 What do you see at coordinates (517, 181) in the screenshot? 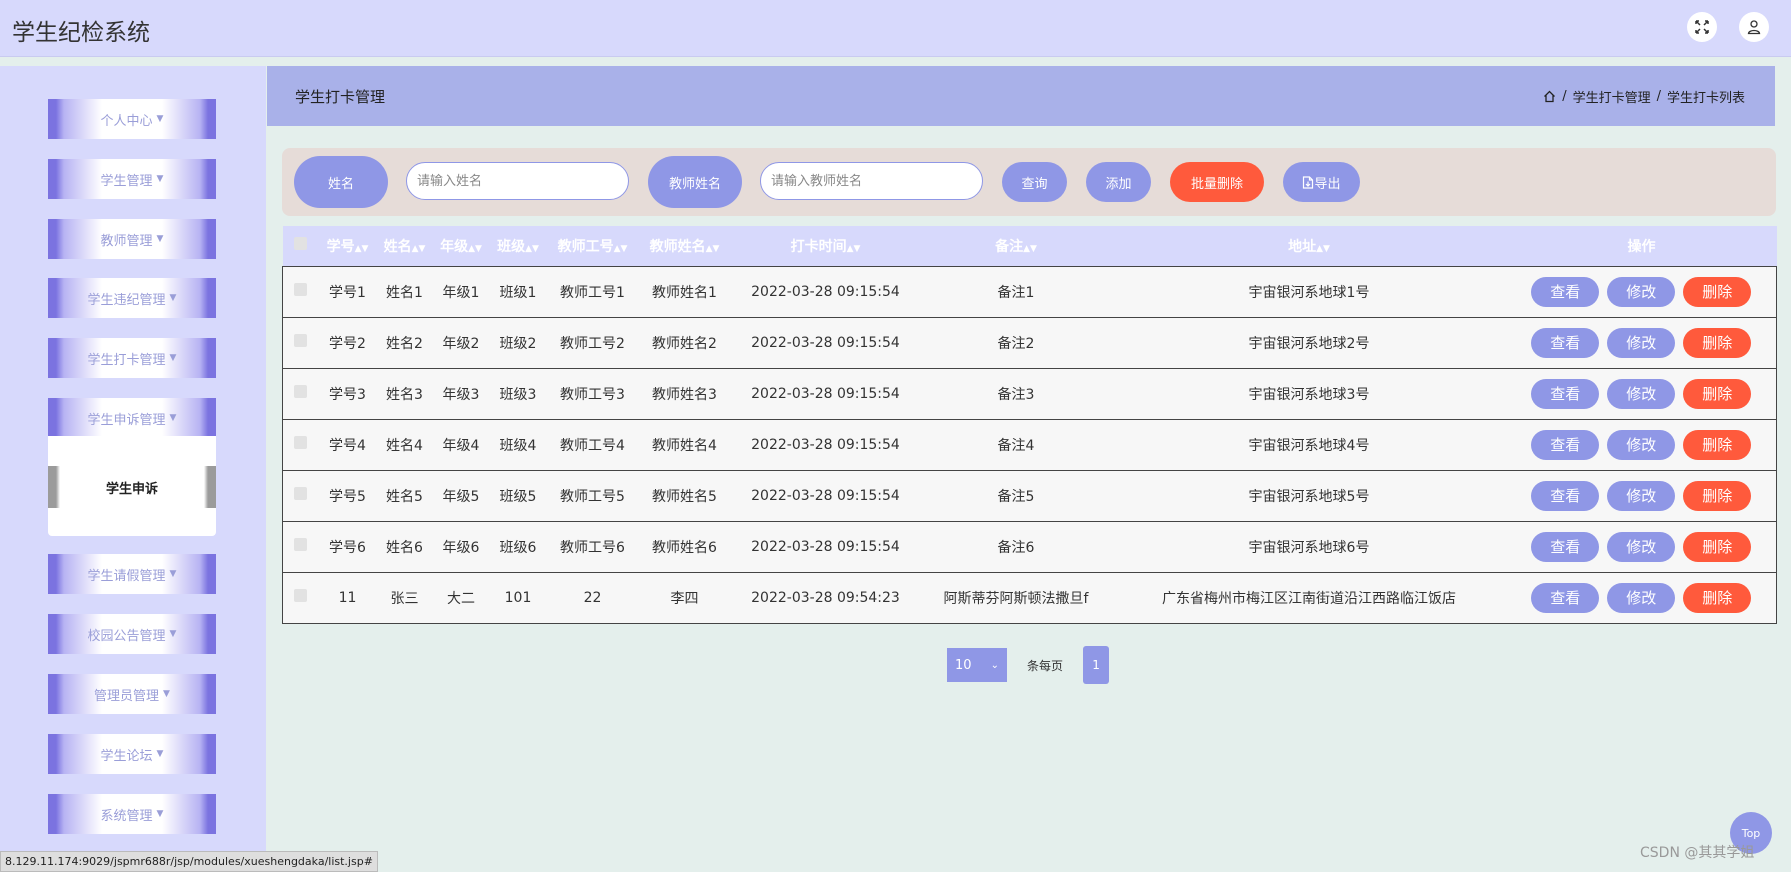
I see `name-search-input` at bounding box center [517, 181].